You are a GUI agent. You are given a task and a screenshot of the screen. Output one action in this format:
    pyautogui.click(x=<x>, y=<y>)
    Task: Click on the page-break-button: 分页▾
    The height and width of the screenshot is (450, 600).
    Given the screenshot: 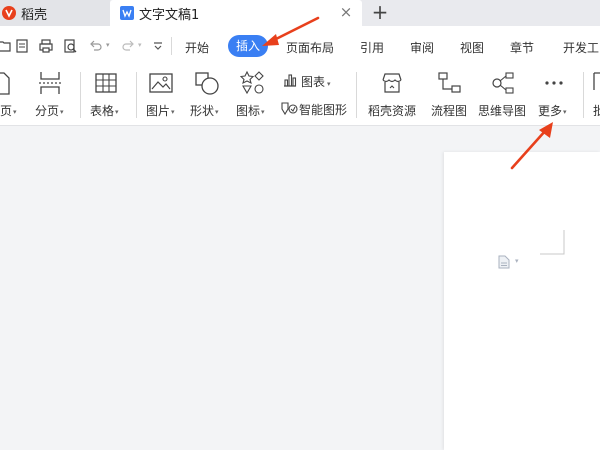 What is the action you would take?
    pyautogui.click(x=49, y=110)
    